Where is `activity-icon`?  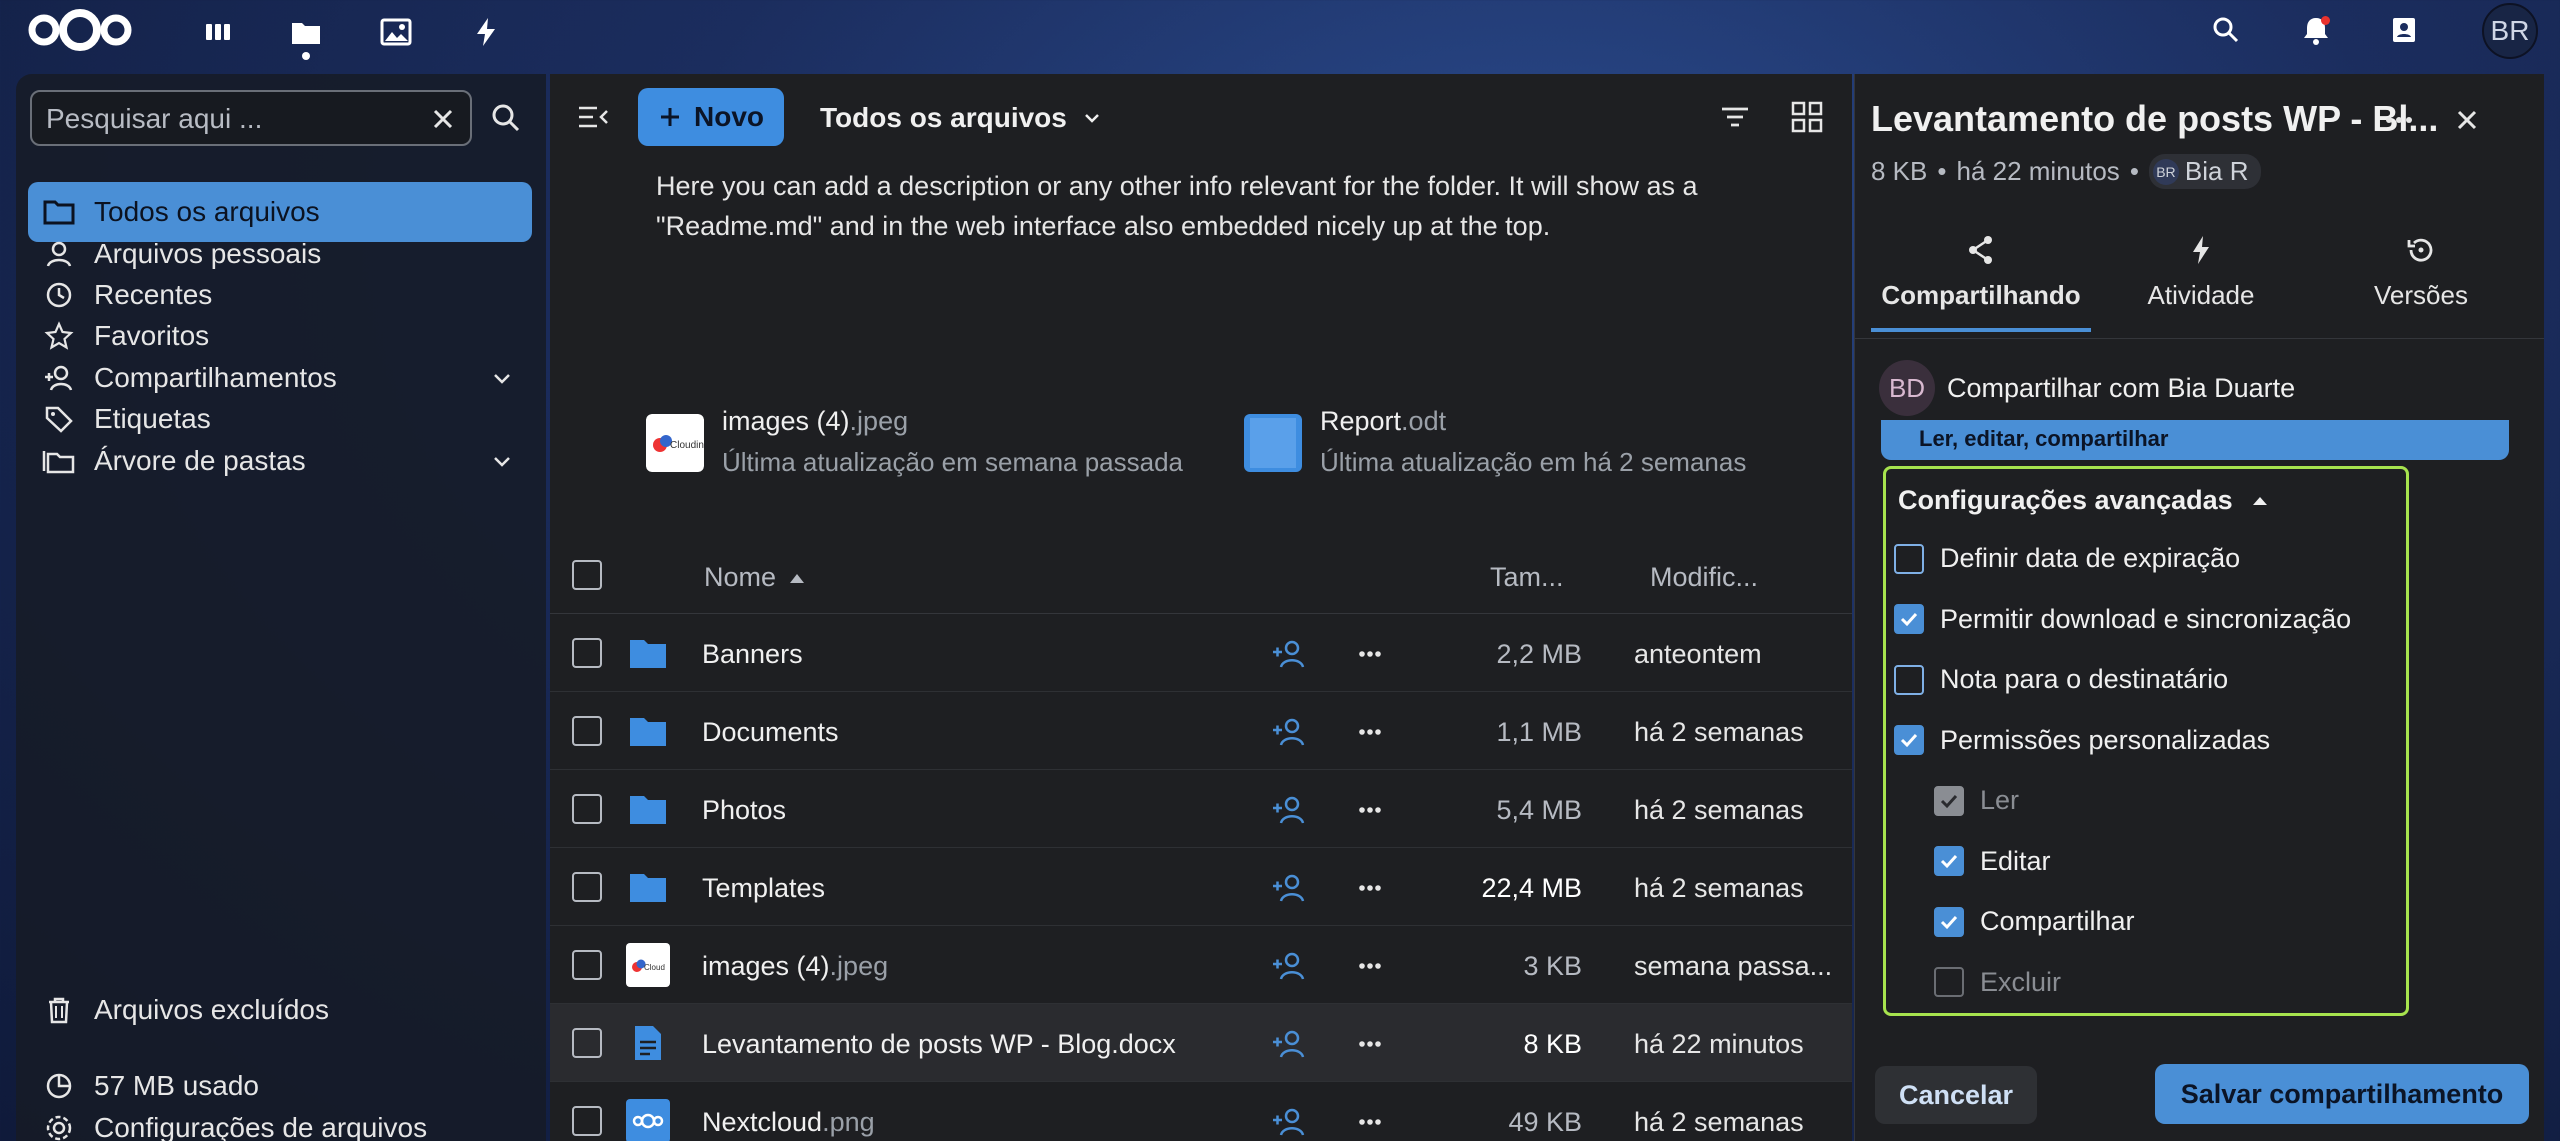 activity-icon is located at coordinates (486, 32).